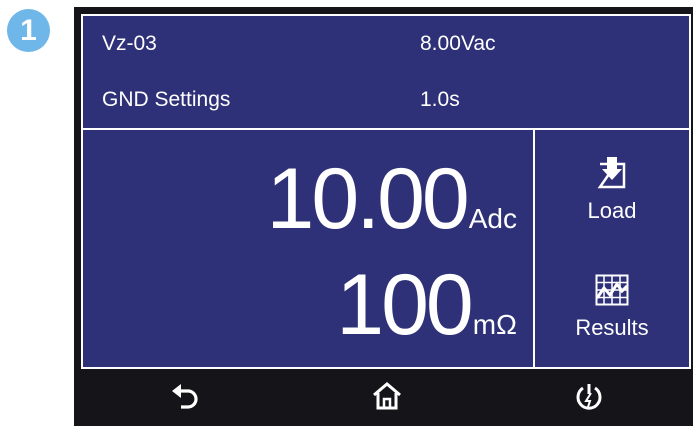 The width and height of the screenshot is (693, 426). I want to click on load-icon, so click(612, 174).